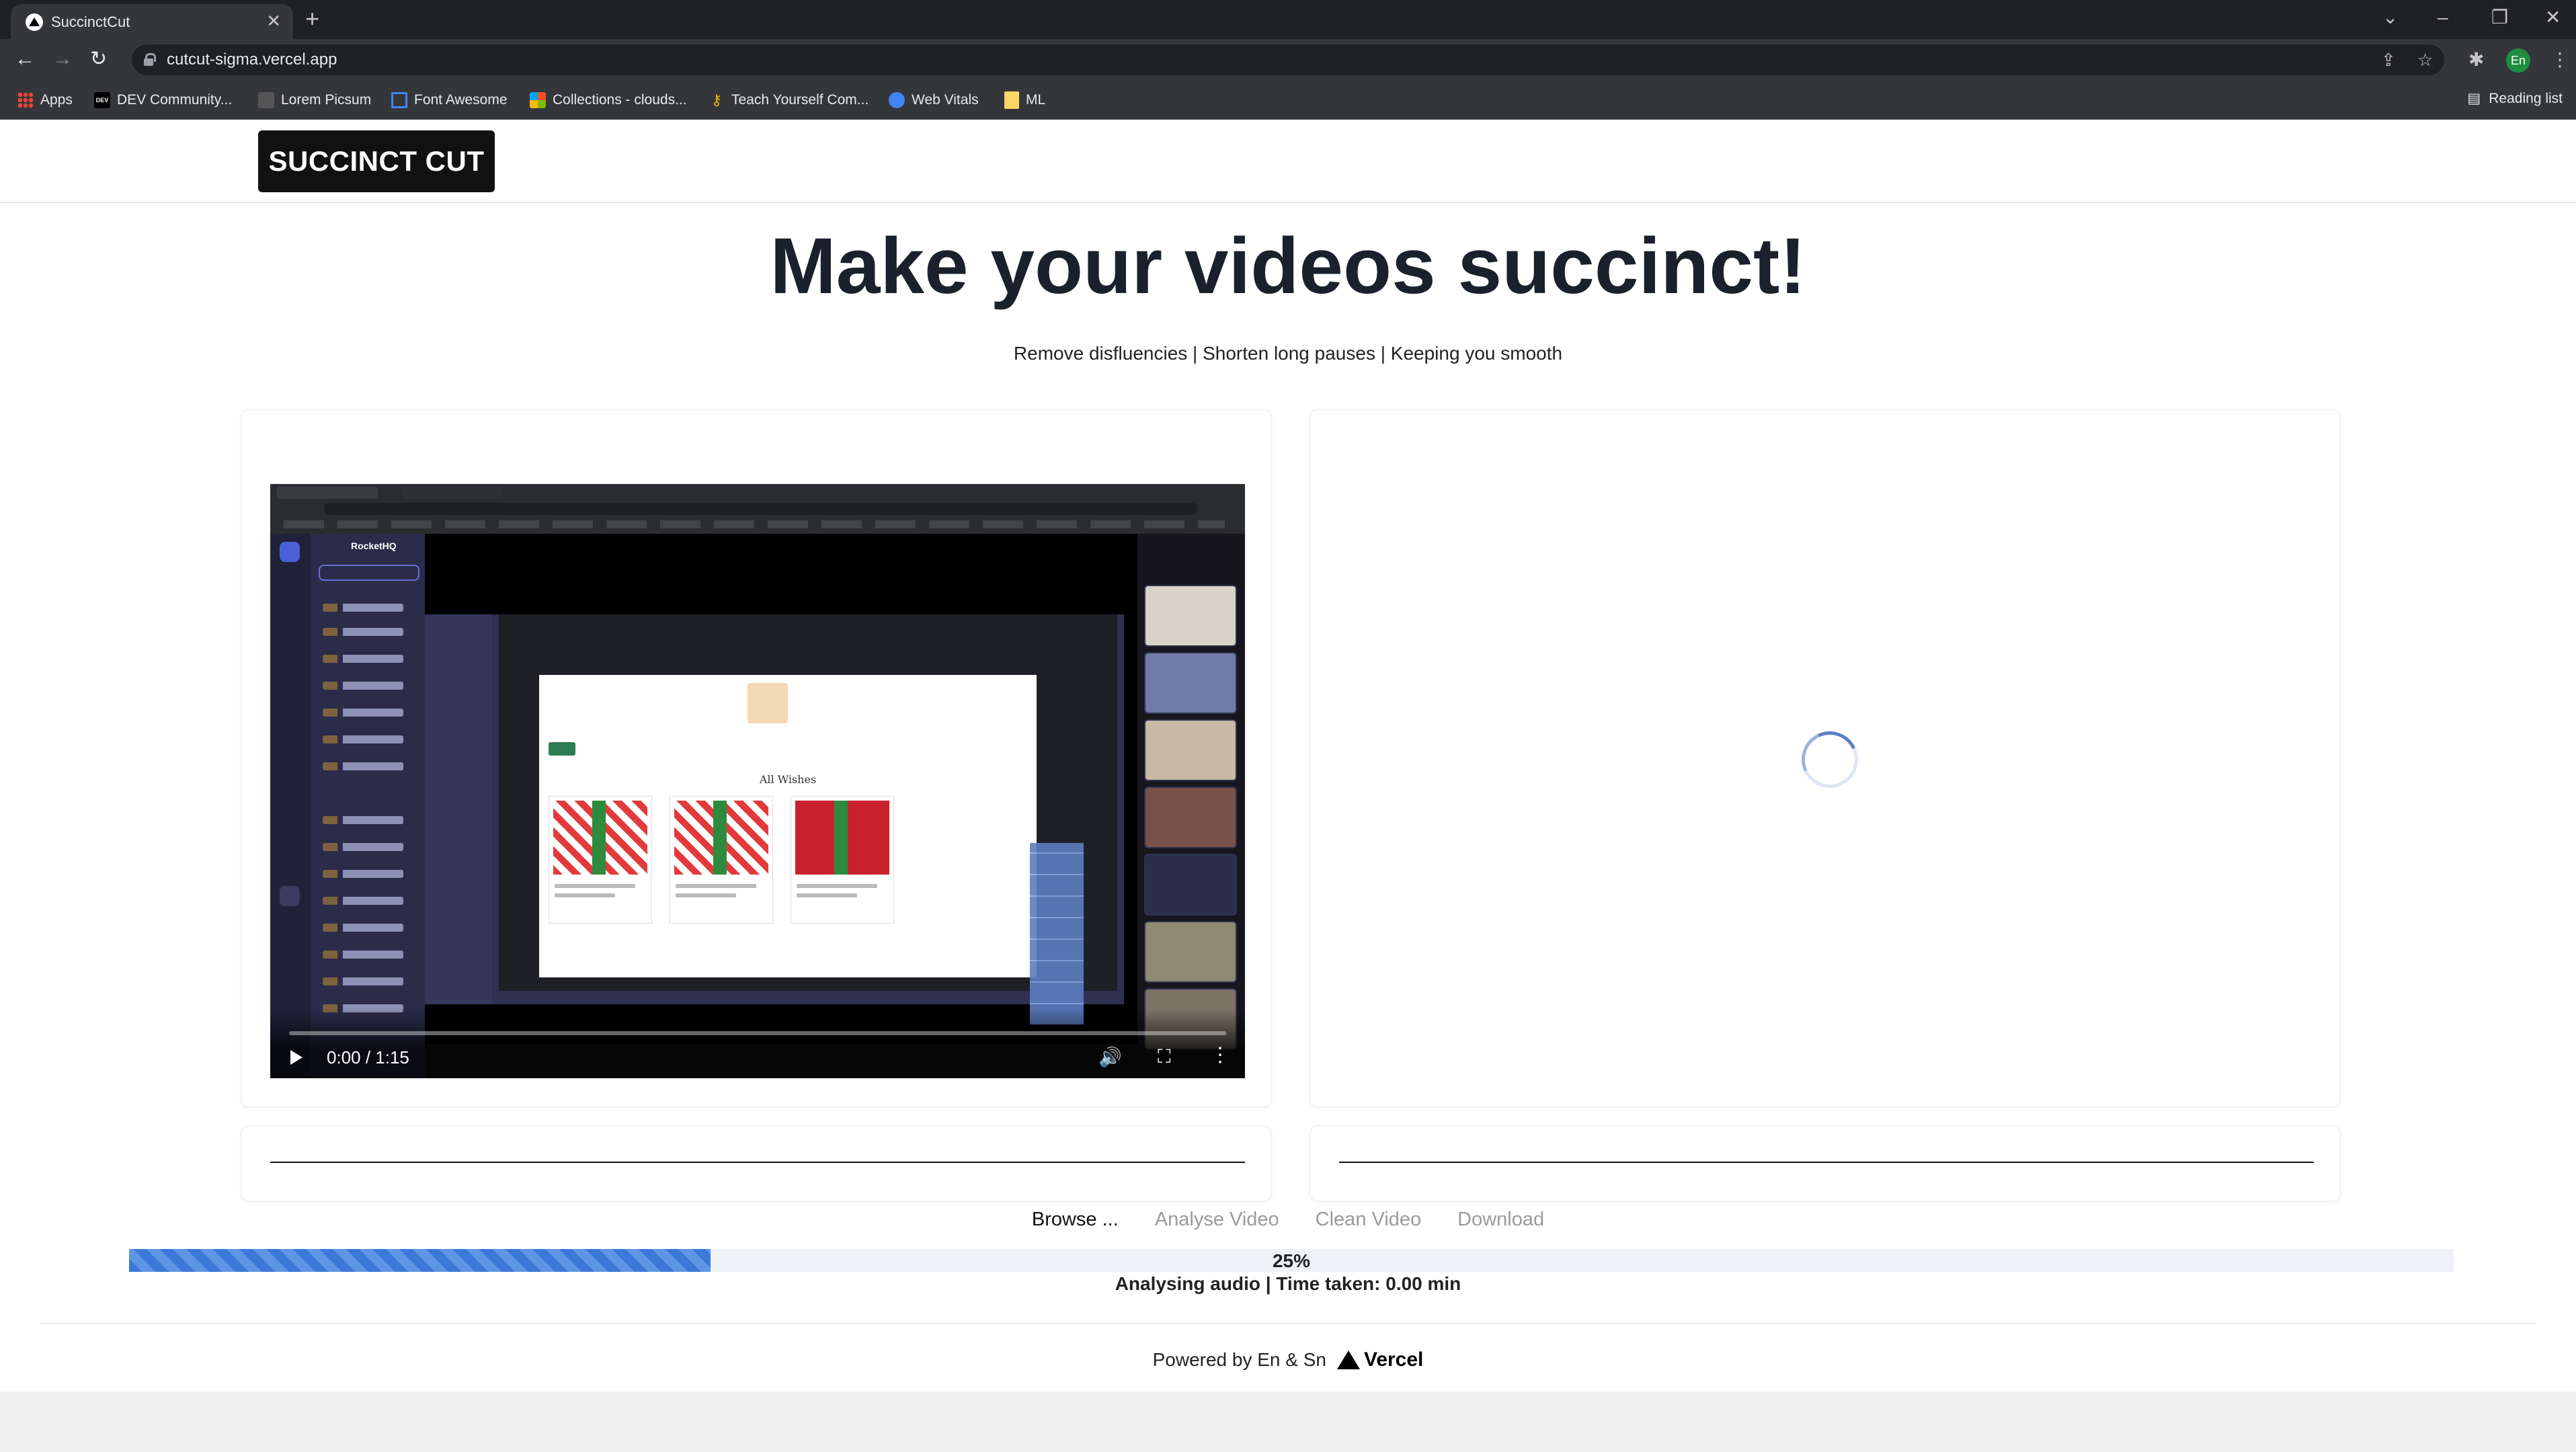 This screenshot has width=2576, height=1452. Describe the element at coordinates (1288, 1283) in the screenshot. I see `progress-status: Analysing audio | Time taken: 0.00 min` at that location.